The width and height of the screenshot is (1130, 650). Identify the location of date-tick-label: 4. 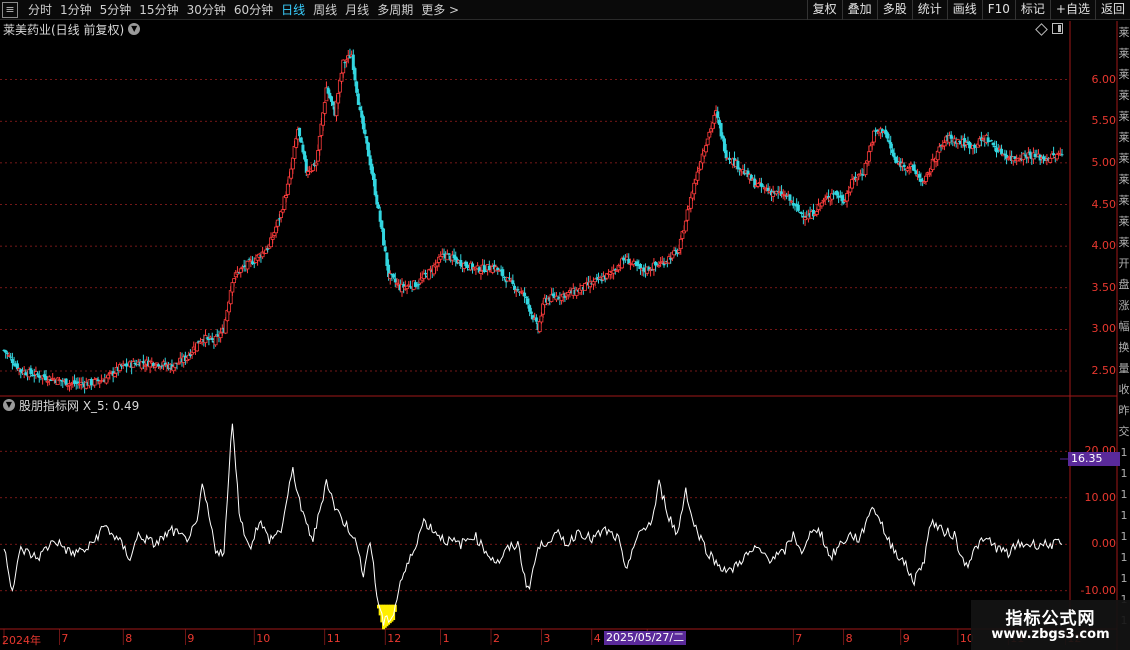
(597, 638).